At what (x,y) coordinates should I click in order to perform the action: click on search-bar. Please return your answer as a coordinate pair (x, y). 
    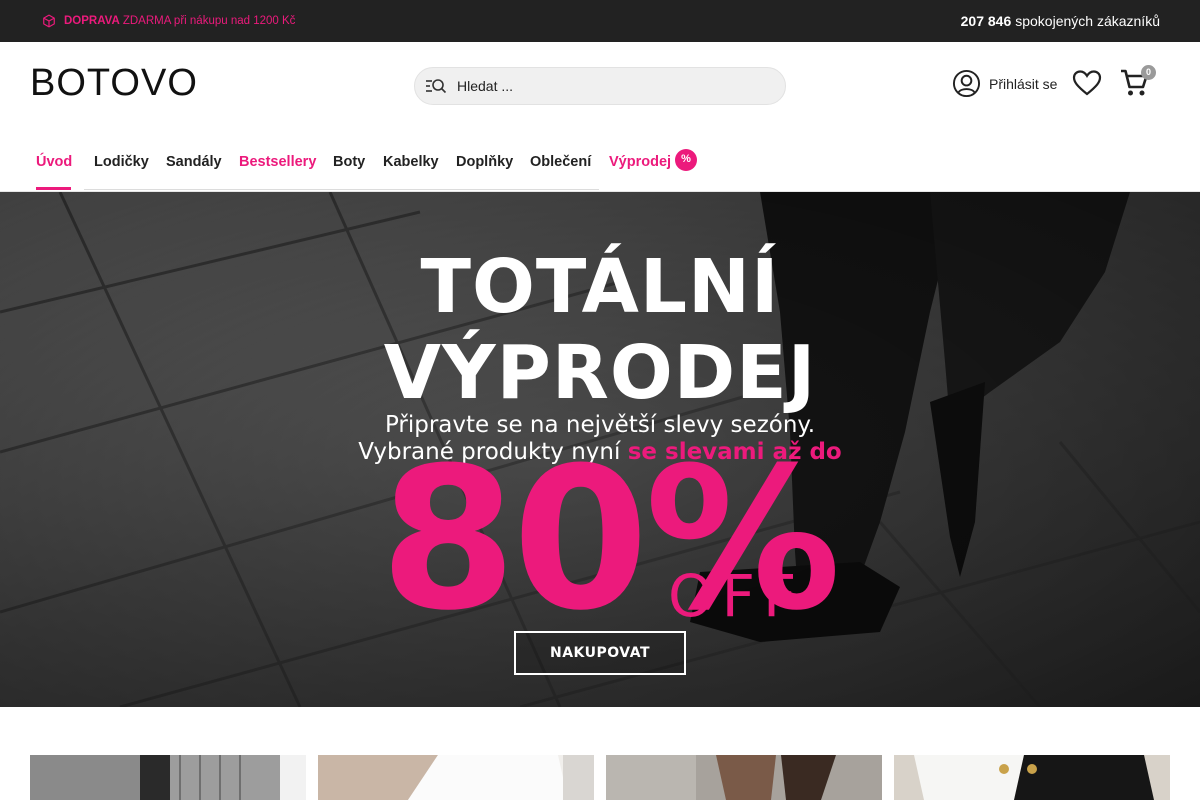
    Looking at the image, I should click on (600, 86).